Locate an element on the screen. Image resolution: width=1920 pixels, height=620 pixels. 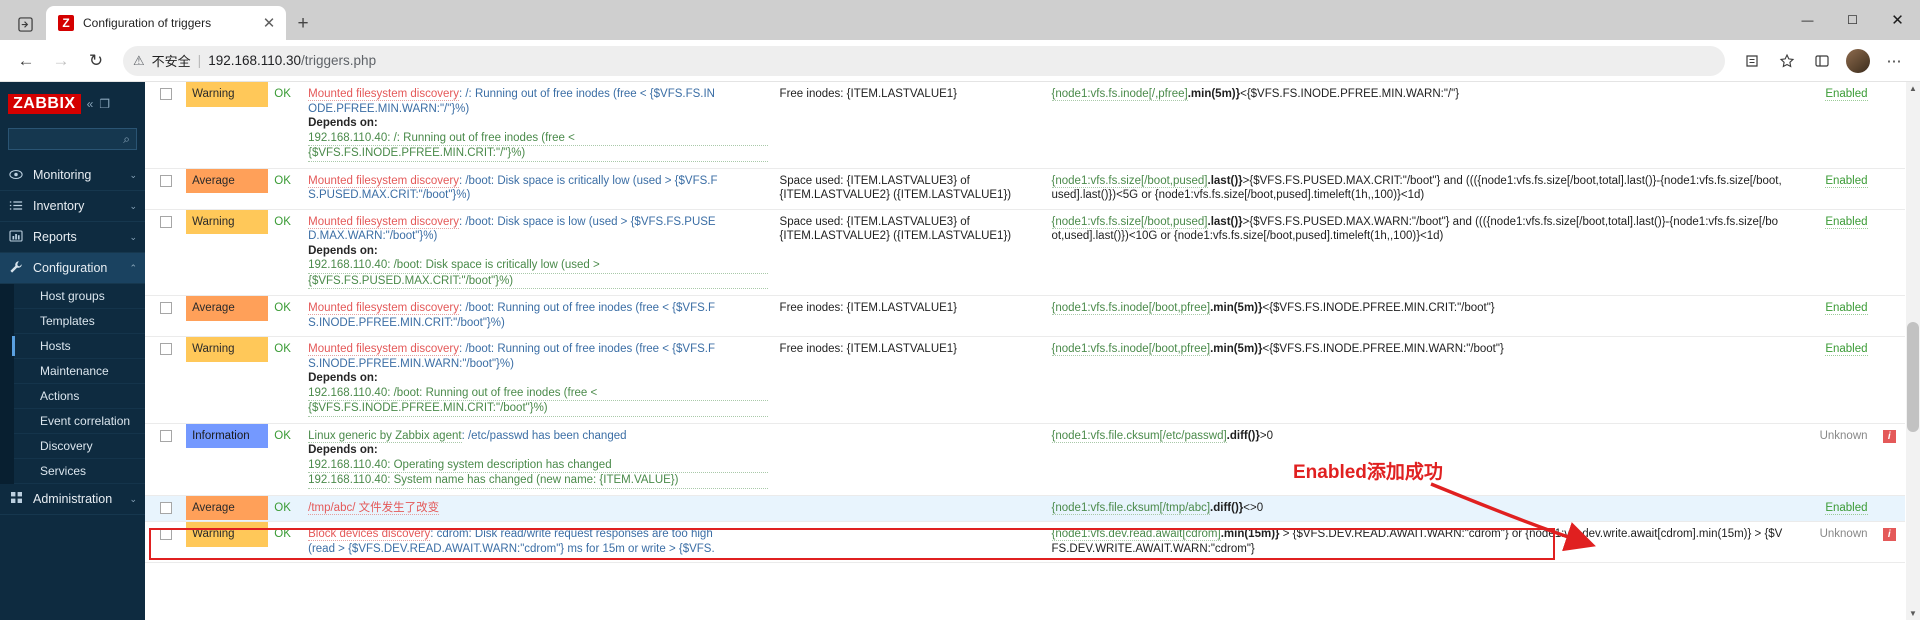
sidebar-item-actions: Actions is located at coordinates (79, 396).